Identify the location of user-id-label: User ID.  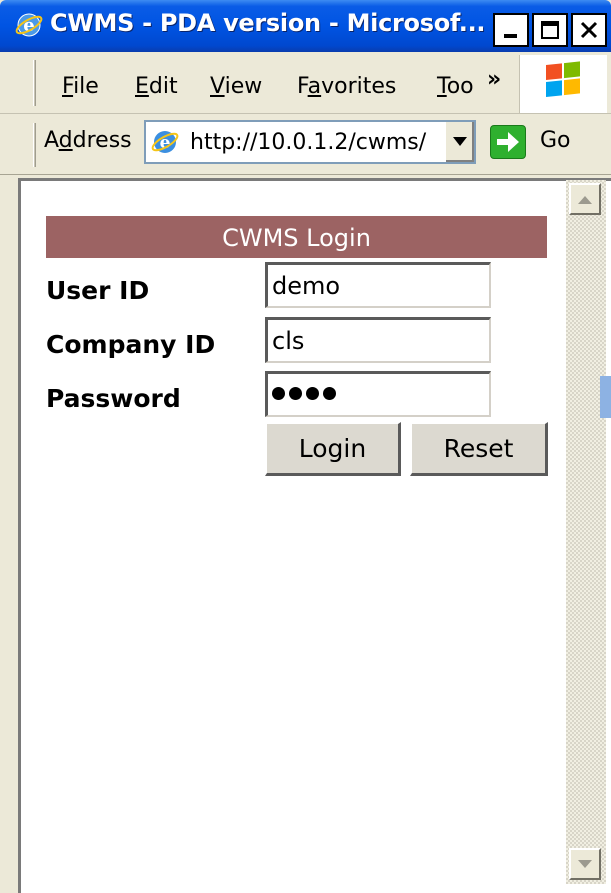
(98, 290).